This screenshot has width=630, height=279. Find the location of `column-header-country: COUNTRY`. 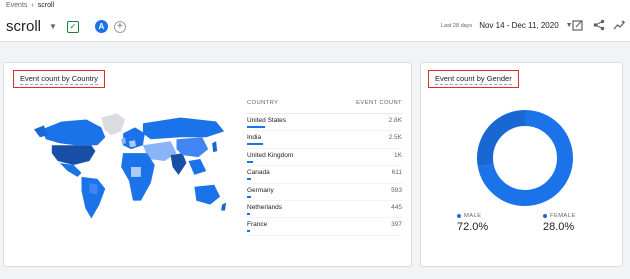

column-header-country: COUNTRY is located at coordinates (262, 106).